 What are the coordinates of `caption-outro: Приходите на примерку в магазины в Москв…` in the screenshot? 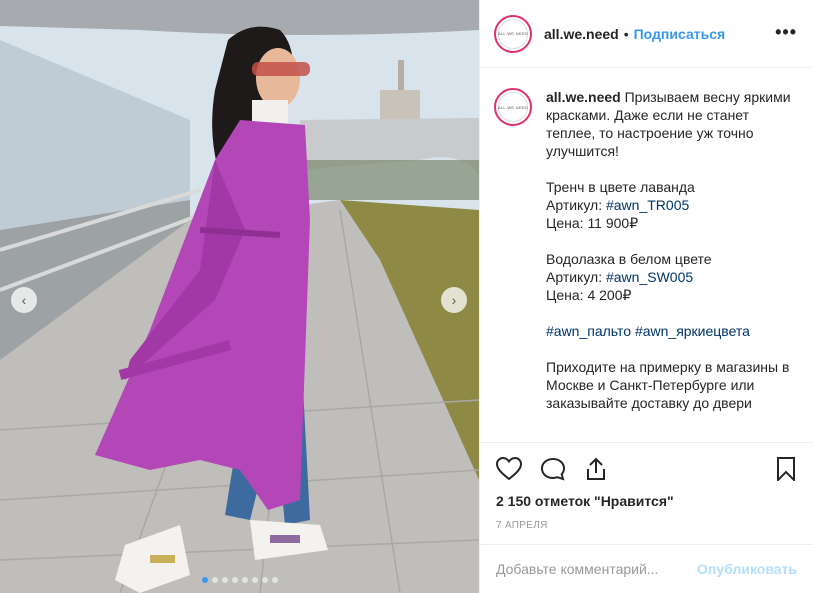 It's located at (668, 385).